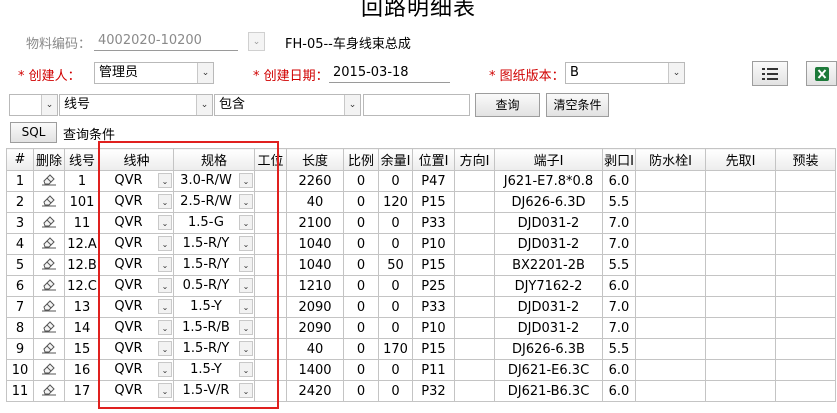 This screenshot has height=413, width=837. What do you see at coordinates (315, 349) in the screenshot?
I see `length-cell: 40` at bounding box center [315, 349].